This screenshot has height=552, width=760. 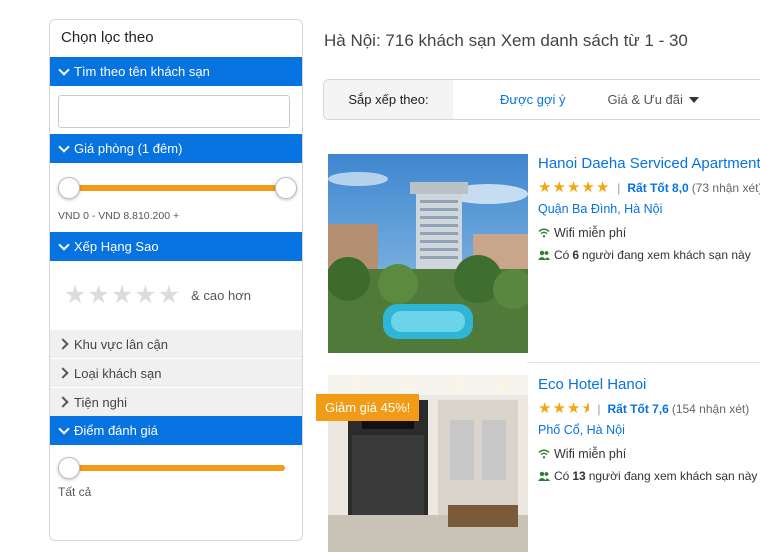 I want to click on section-label: Loại khách sạn, so click(x=118, y=373).